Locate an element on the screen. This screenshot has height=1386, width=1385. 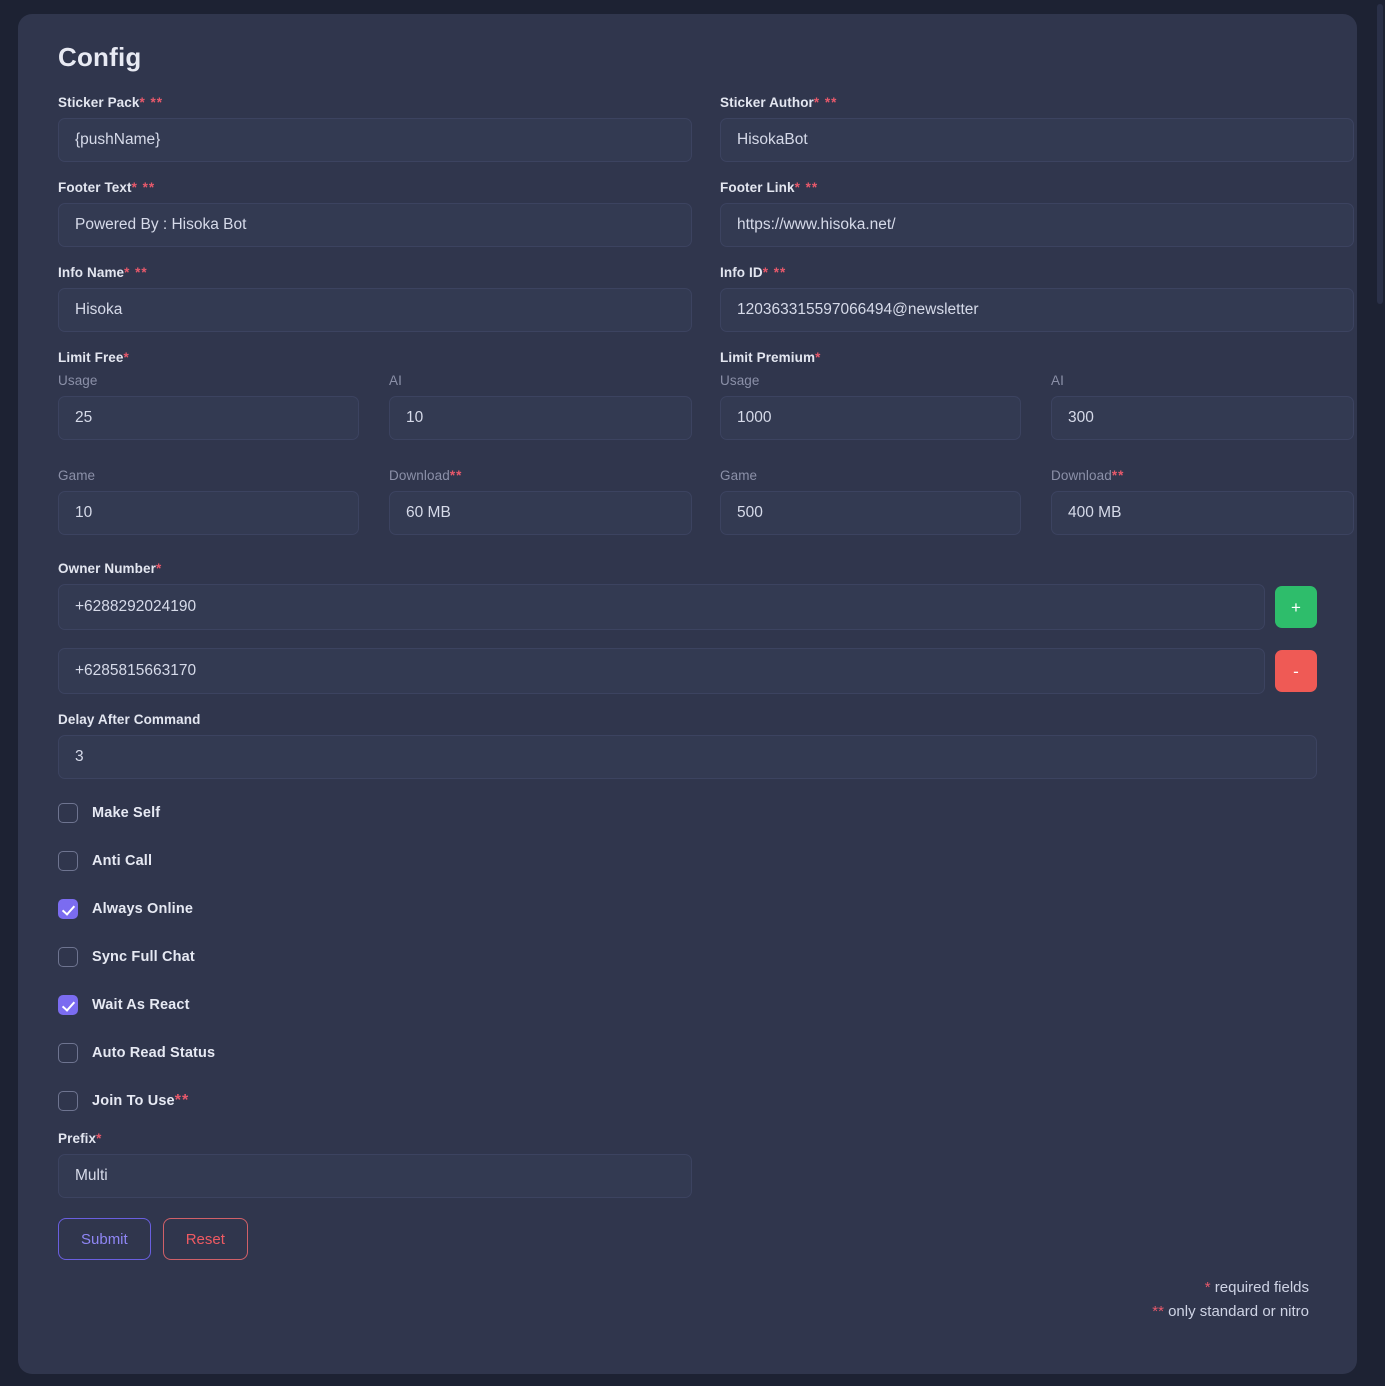
checkbox-row-join-to-use: Join To Use ** is located at coordinates (687, 1101).